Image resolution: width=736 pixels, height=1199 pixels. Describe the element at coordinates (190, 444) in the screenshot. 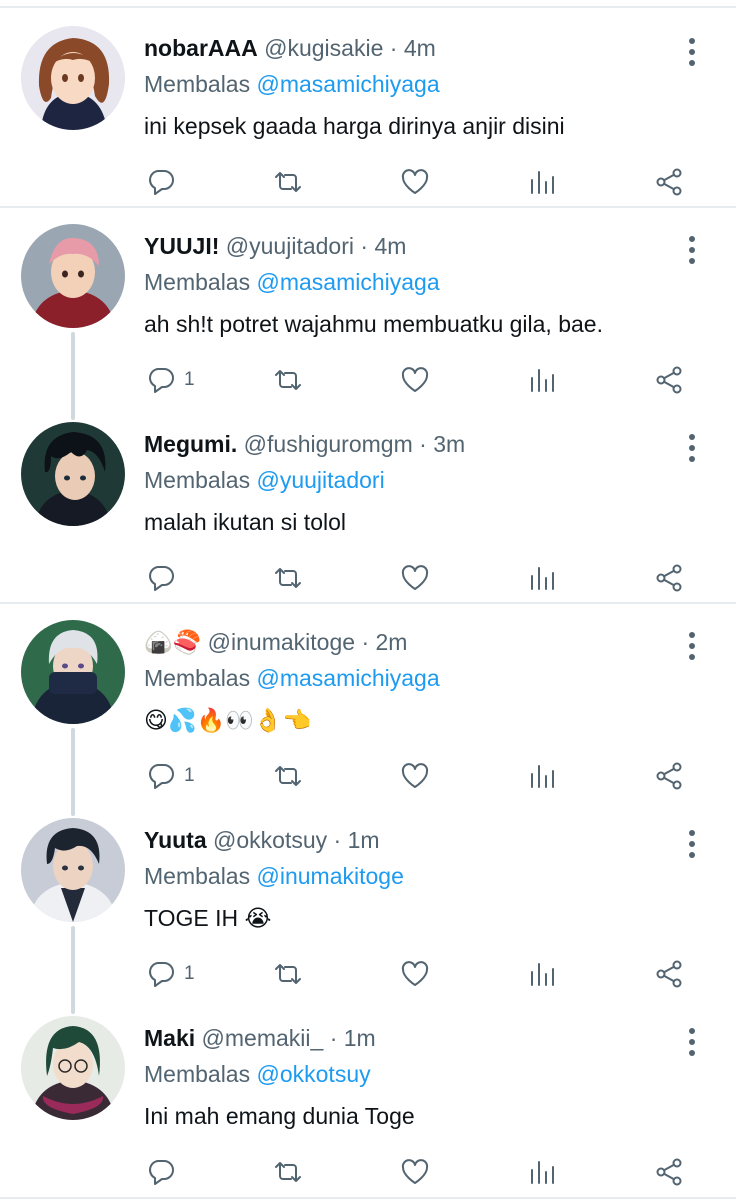

I see `display-name: Megumi.` at that location.